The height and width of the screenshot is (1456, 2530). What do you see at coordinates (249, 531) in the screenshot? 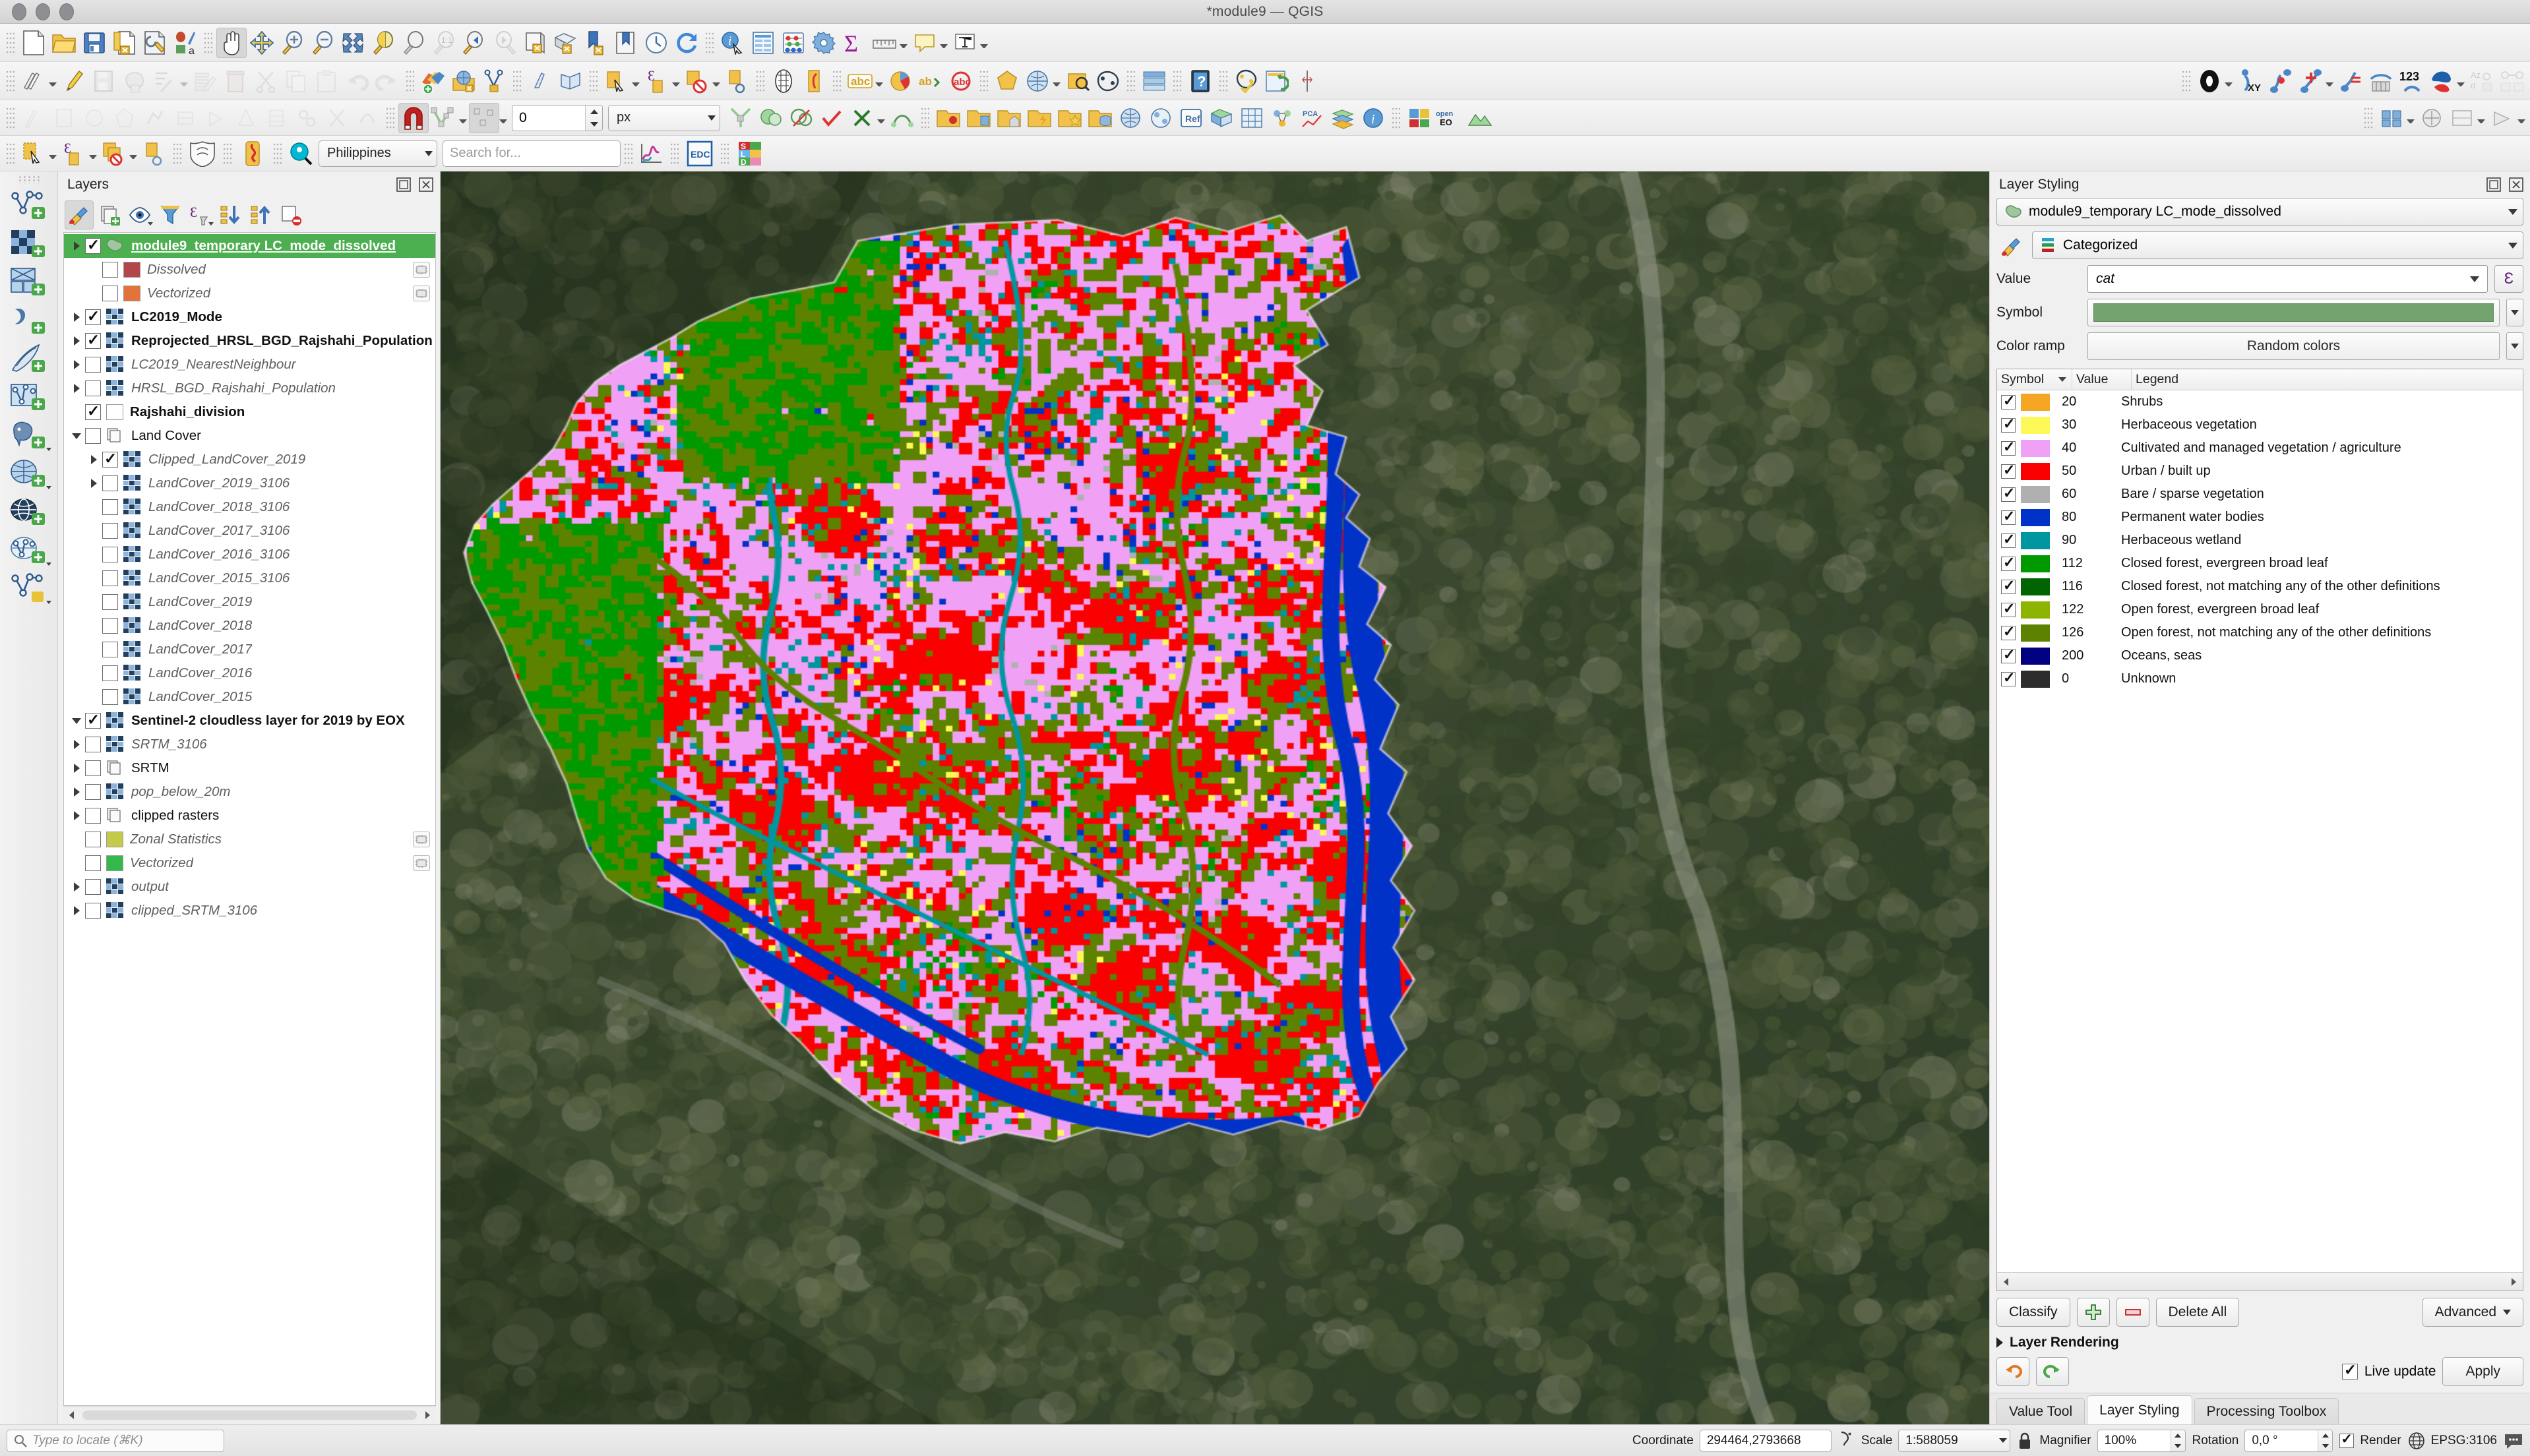
I see `layer-tree-row: LandCover_2017_3106` at bounding box center [249, 531].